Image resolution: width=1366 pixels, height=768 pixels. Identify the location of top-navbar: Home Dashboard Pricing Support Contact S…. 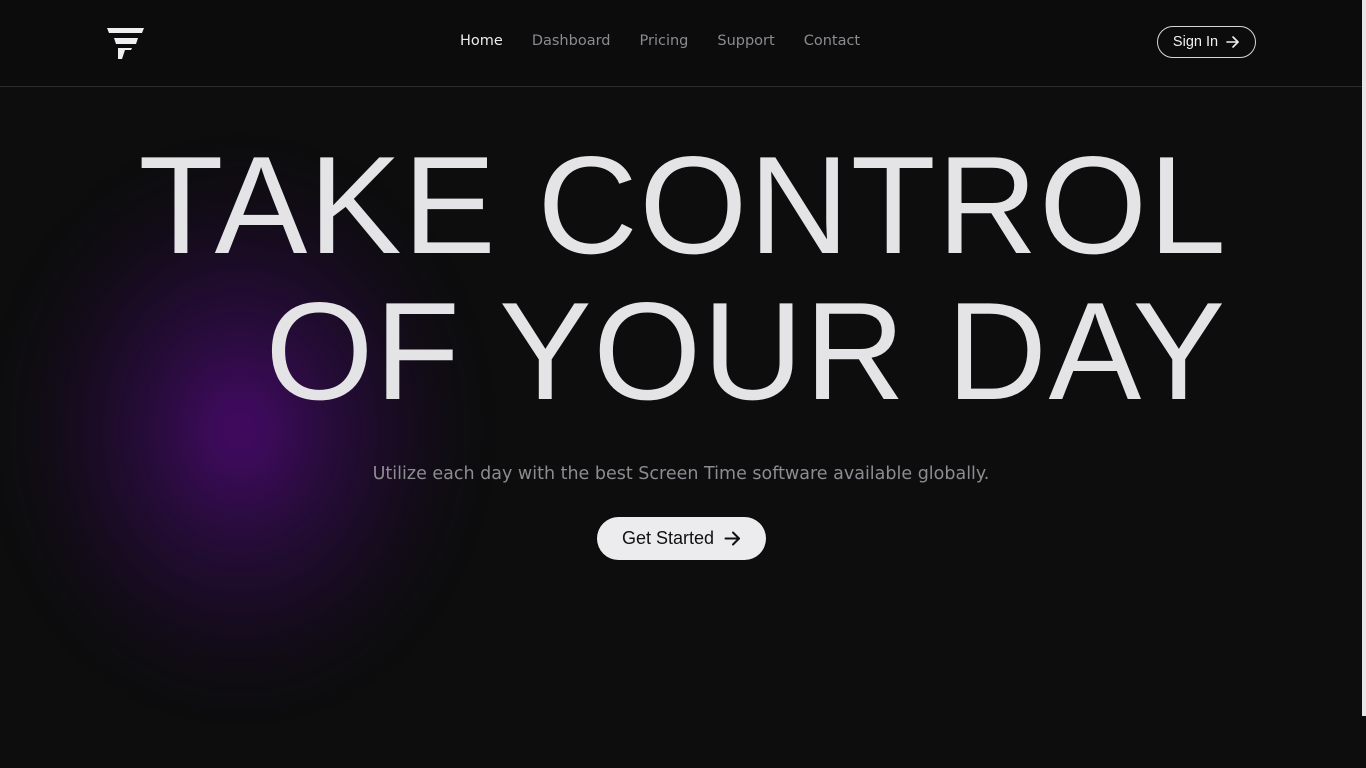
(683, 43).